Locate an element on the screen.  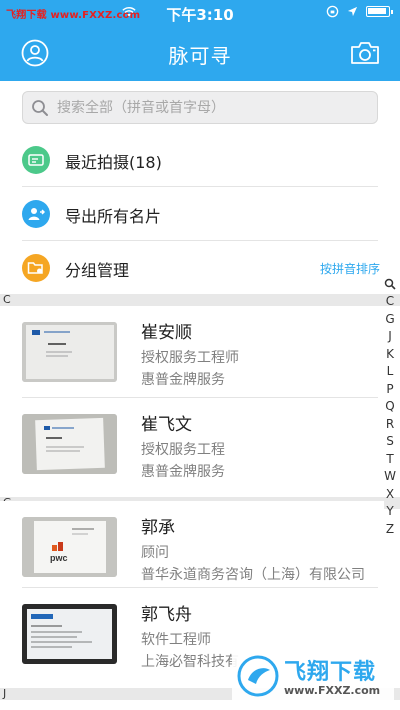
folder-gear-icon is located at coordinates (35, 268).